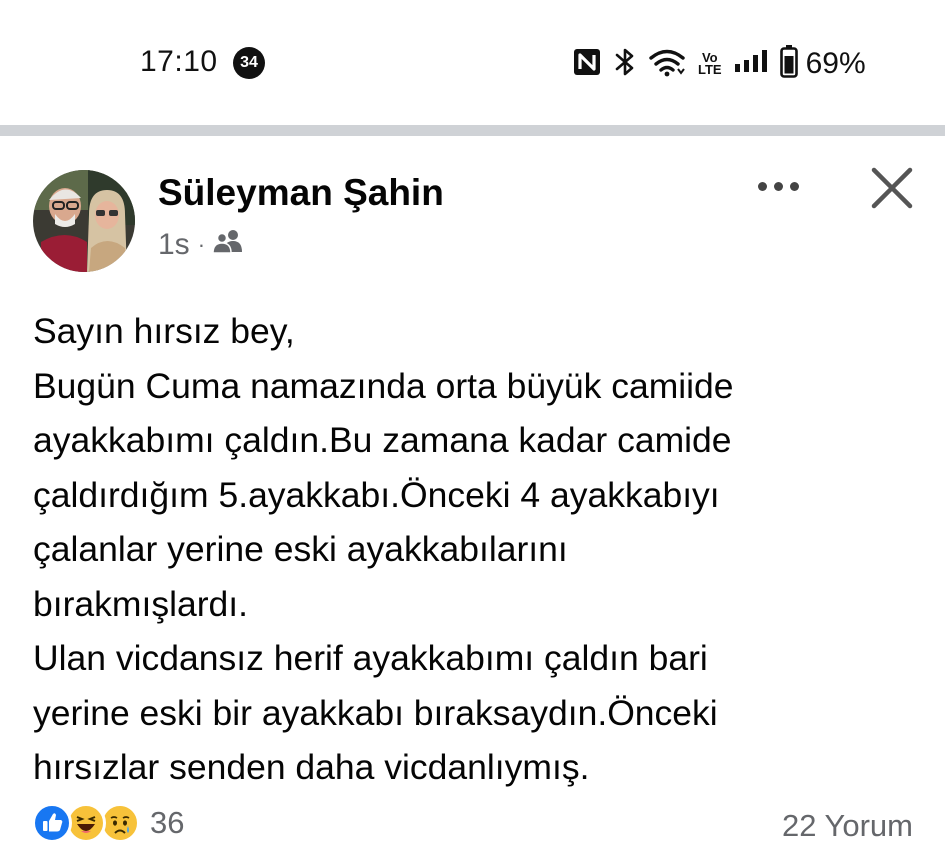 This screenshot has width=945, height=862. What do you see at coordinates (788, 64) in the screenshot?
I see `battery-icon` at bounding box center [788, 64].